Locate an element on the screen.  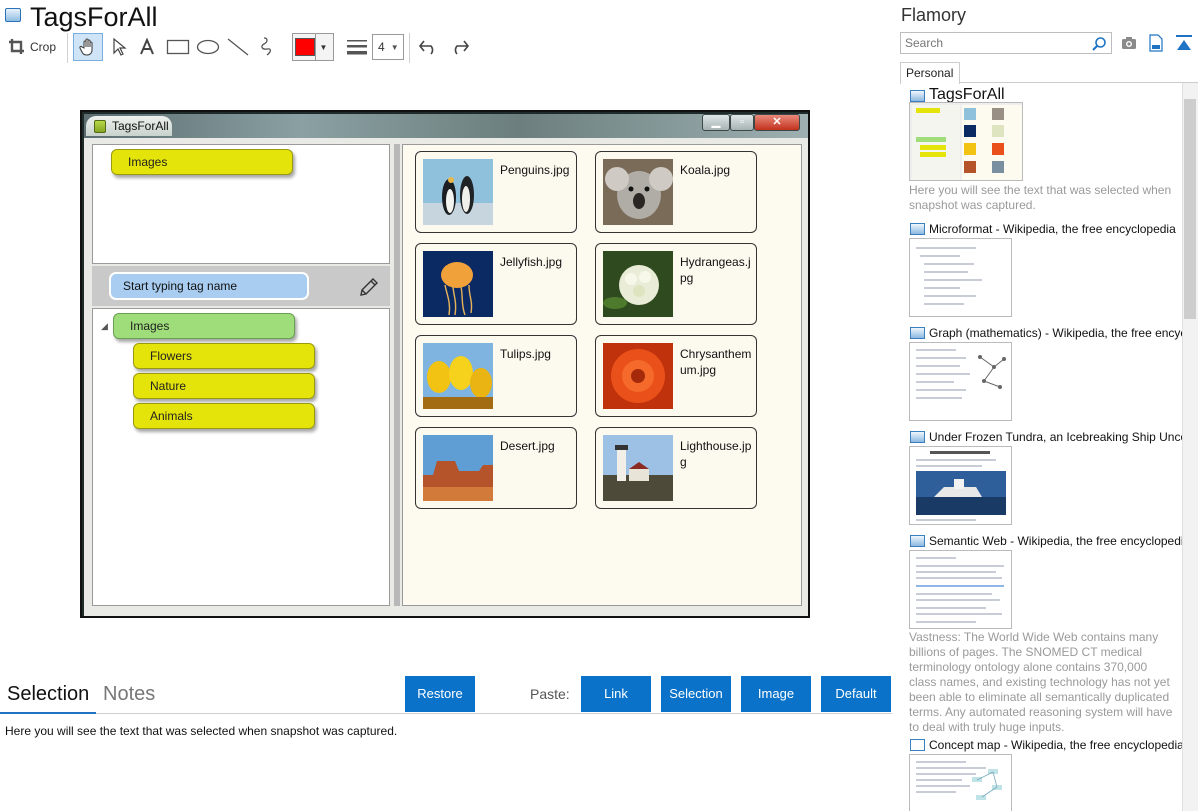
crop-button: Crop is located at coordinates (32, 47).